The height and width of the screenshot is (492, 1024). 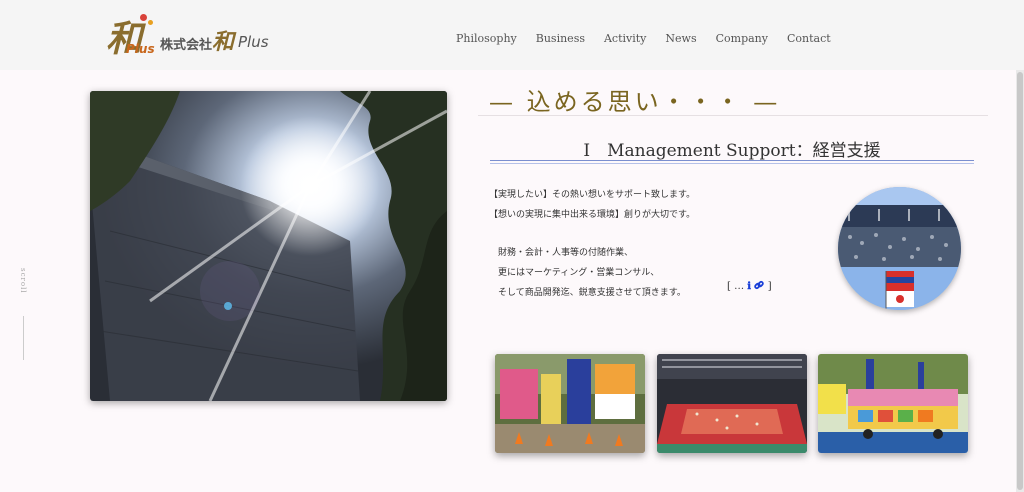 What do you see at coordinates (592, 293) in the screenshot?
I see `services-line: そして商品開発迄、鋭意支援させて頂きます。` at bounding box center [592, 293].